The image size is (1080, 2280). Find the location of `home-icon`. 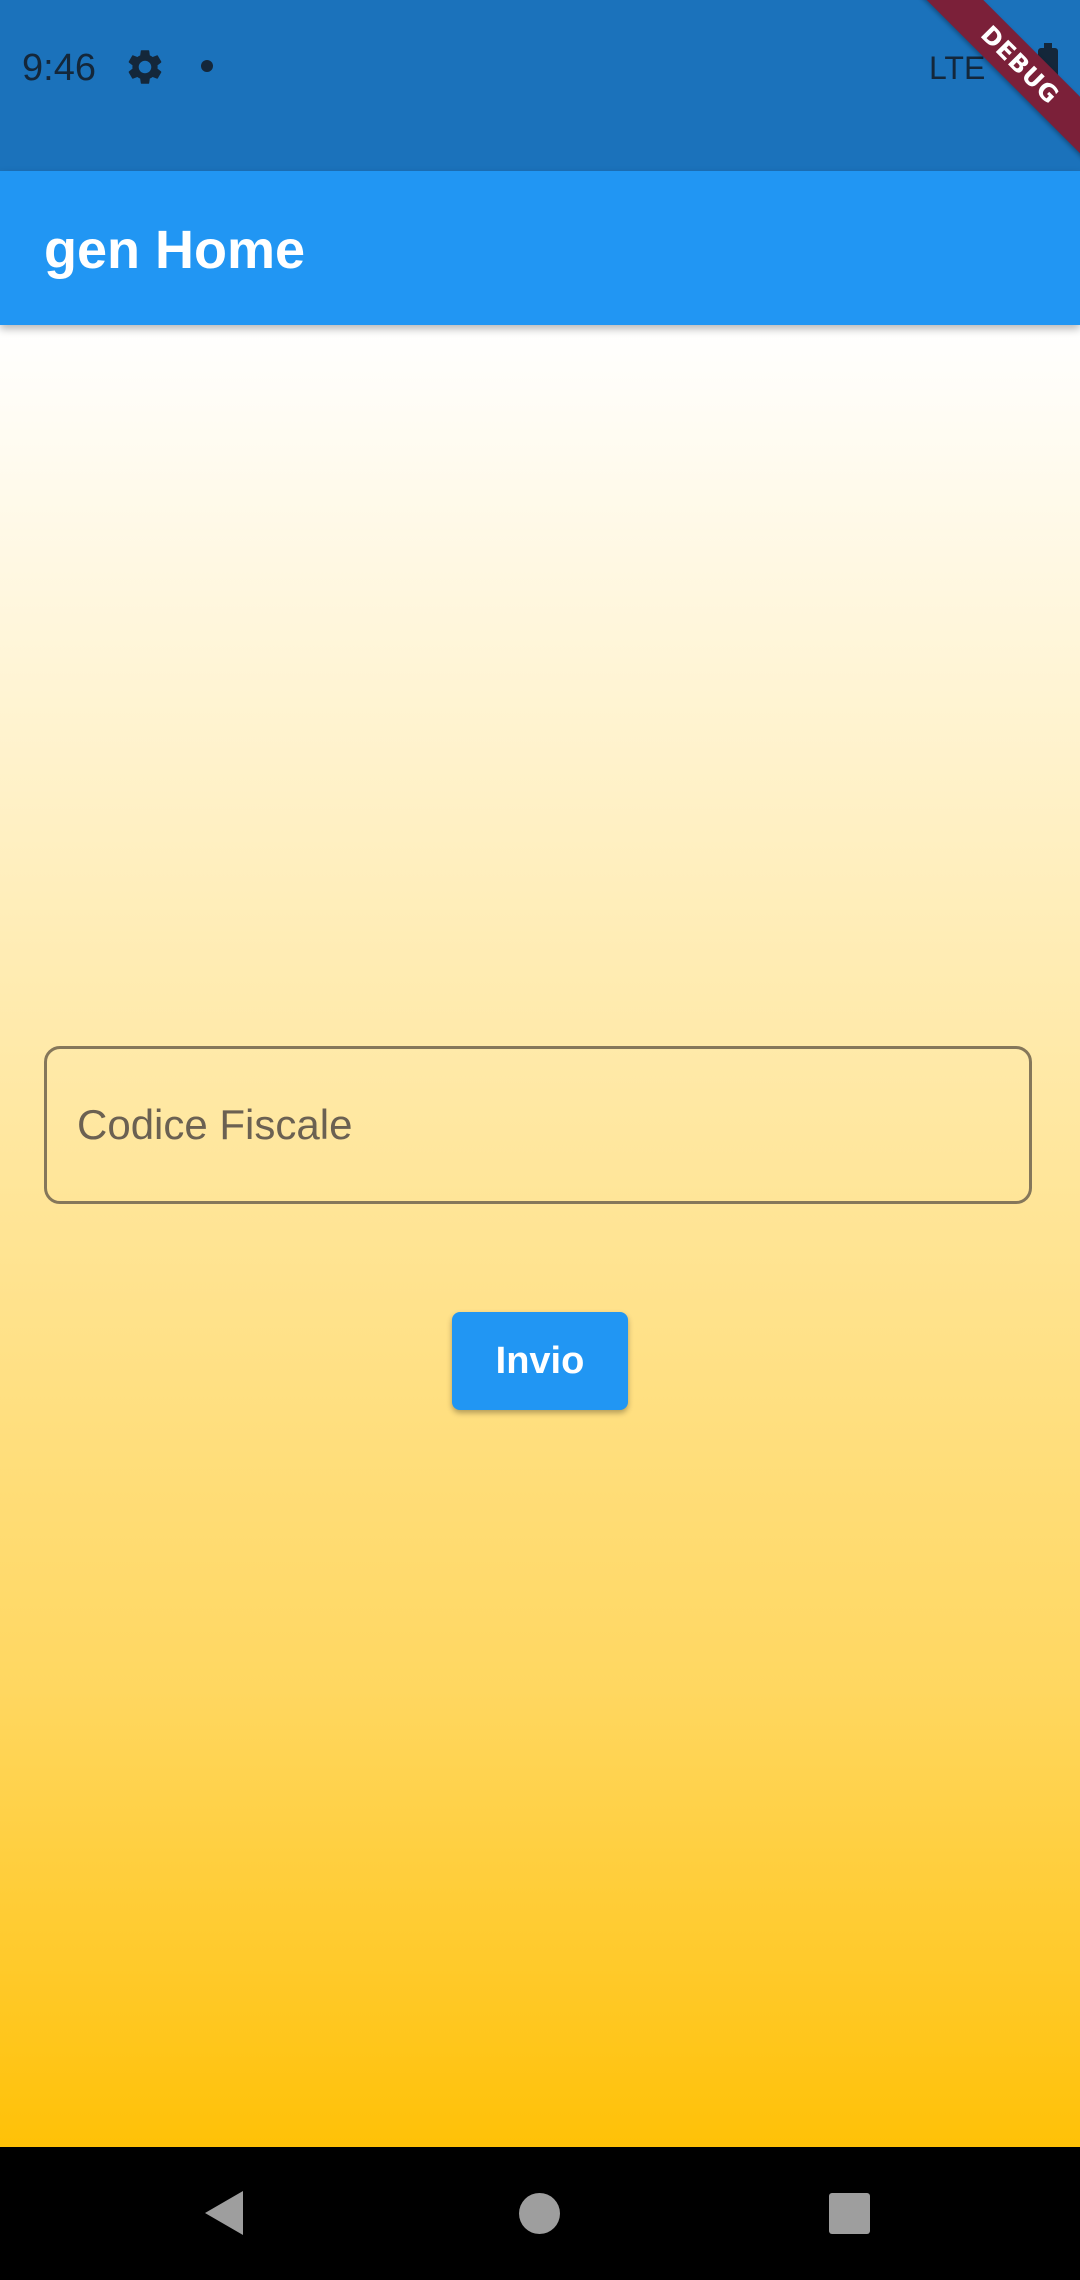

home-icon is located at coordinates (539, 2213).